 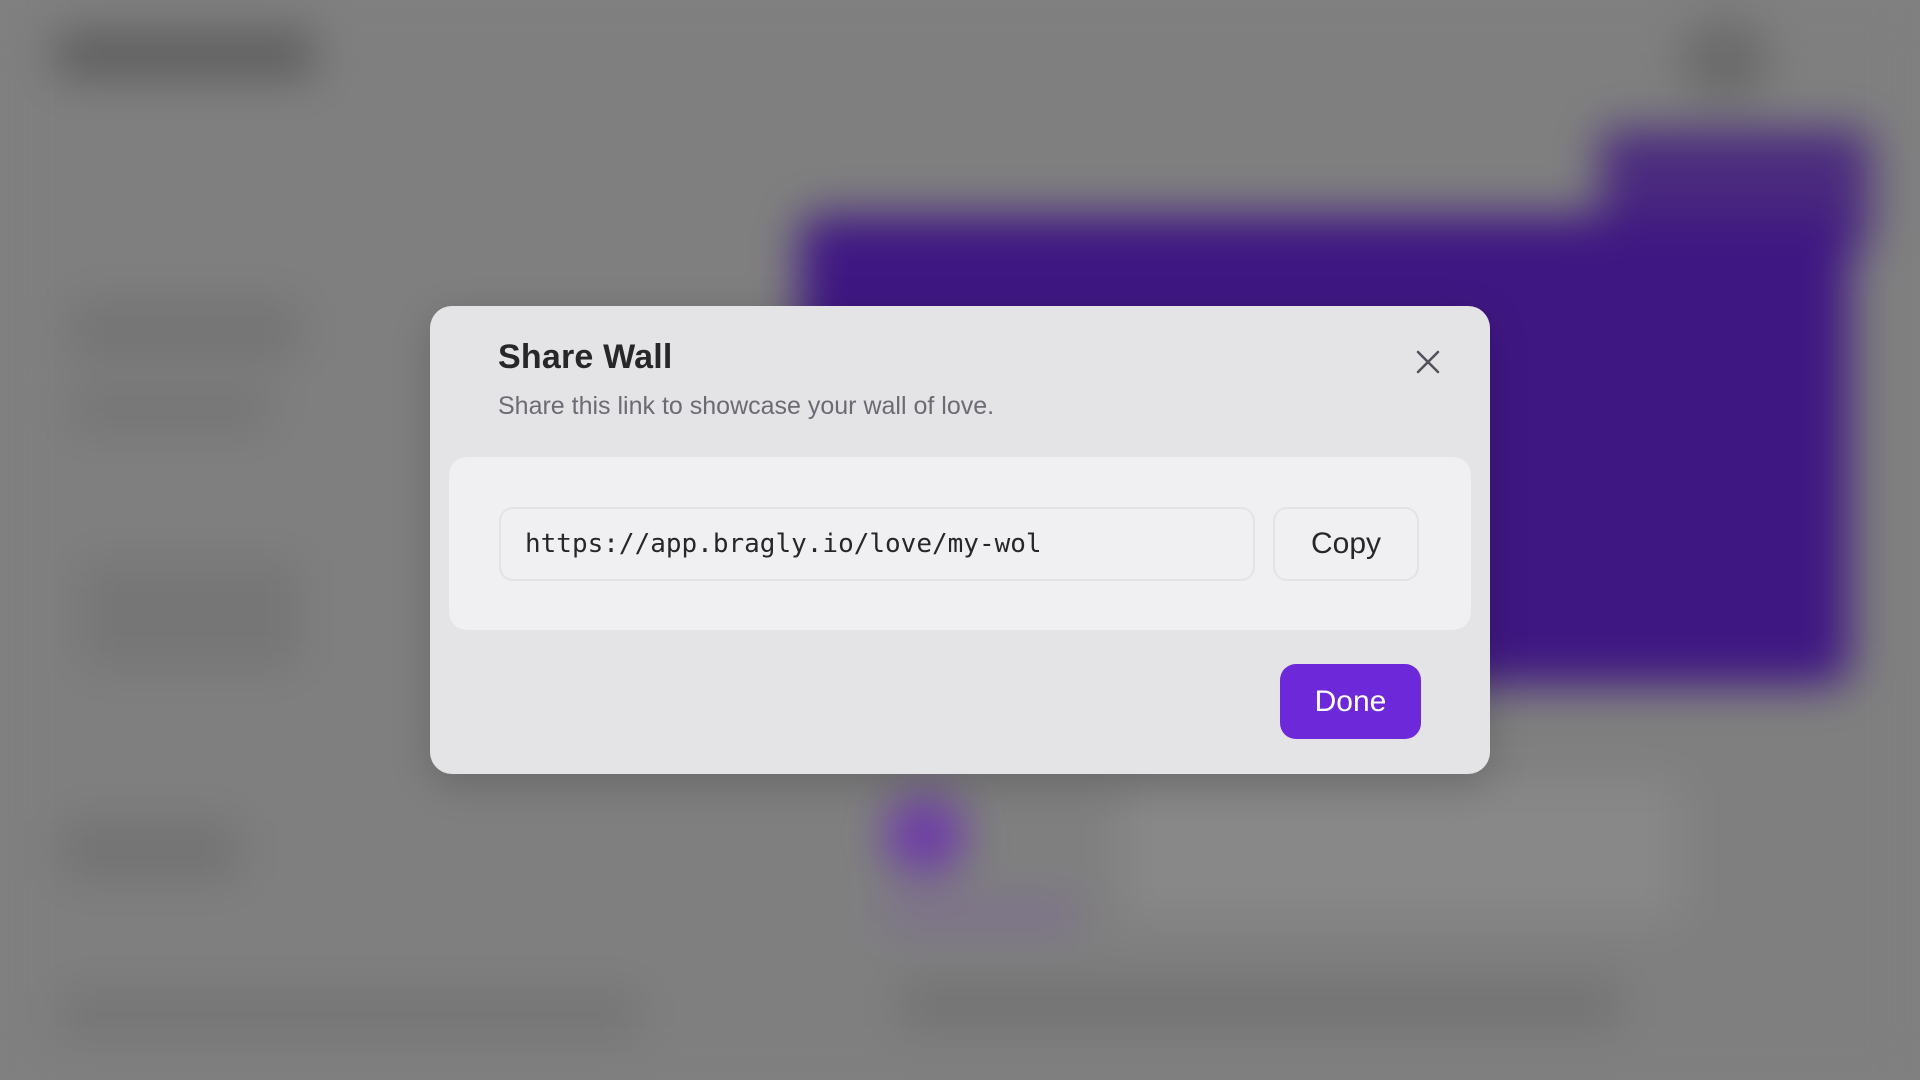 What do you see at coordinates (1400, 850) in the screenshot?
I see `background-content-block` at bounding box center [1400, 850].